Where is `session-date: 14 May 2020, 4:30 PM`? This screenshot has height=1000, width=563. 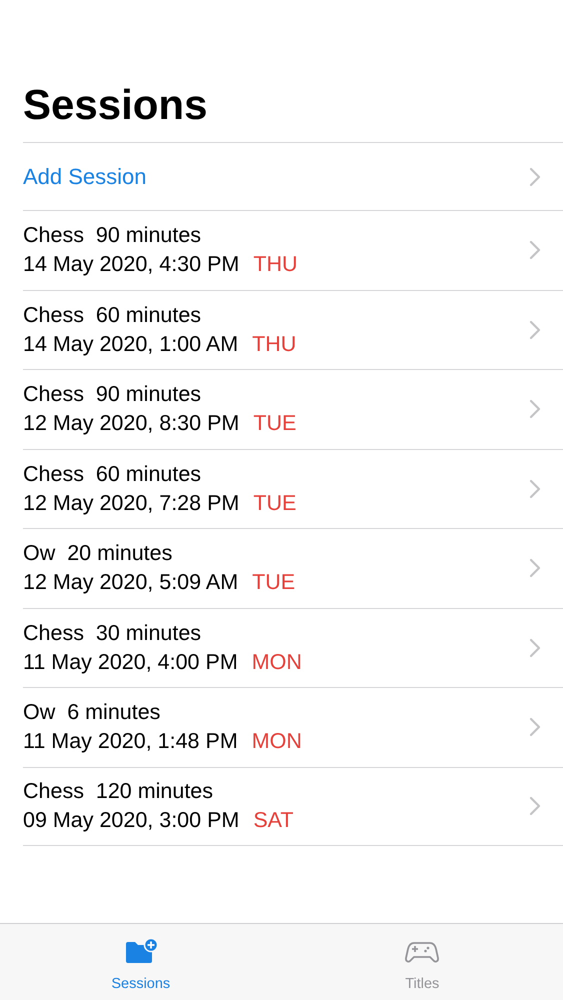 session-date: 14 May 2020, 4:30 PM is located at coordinates (131, 264).